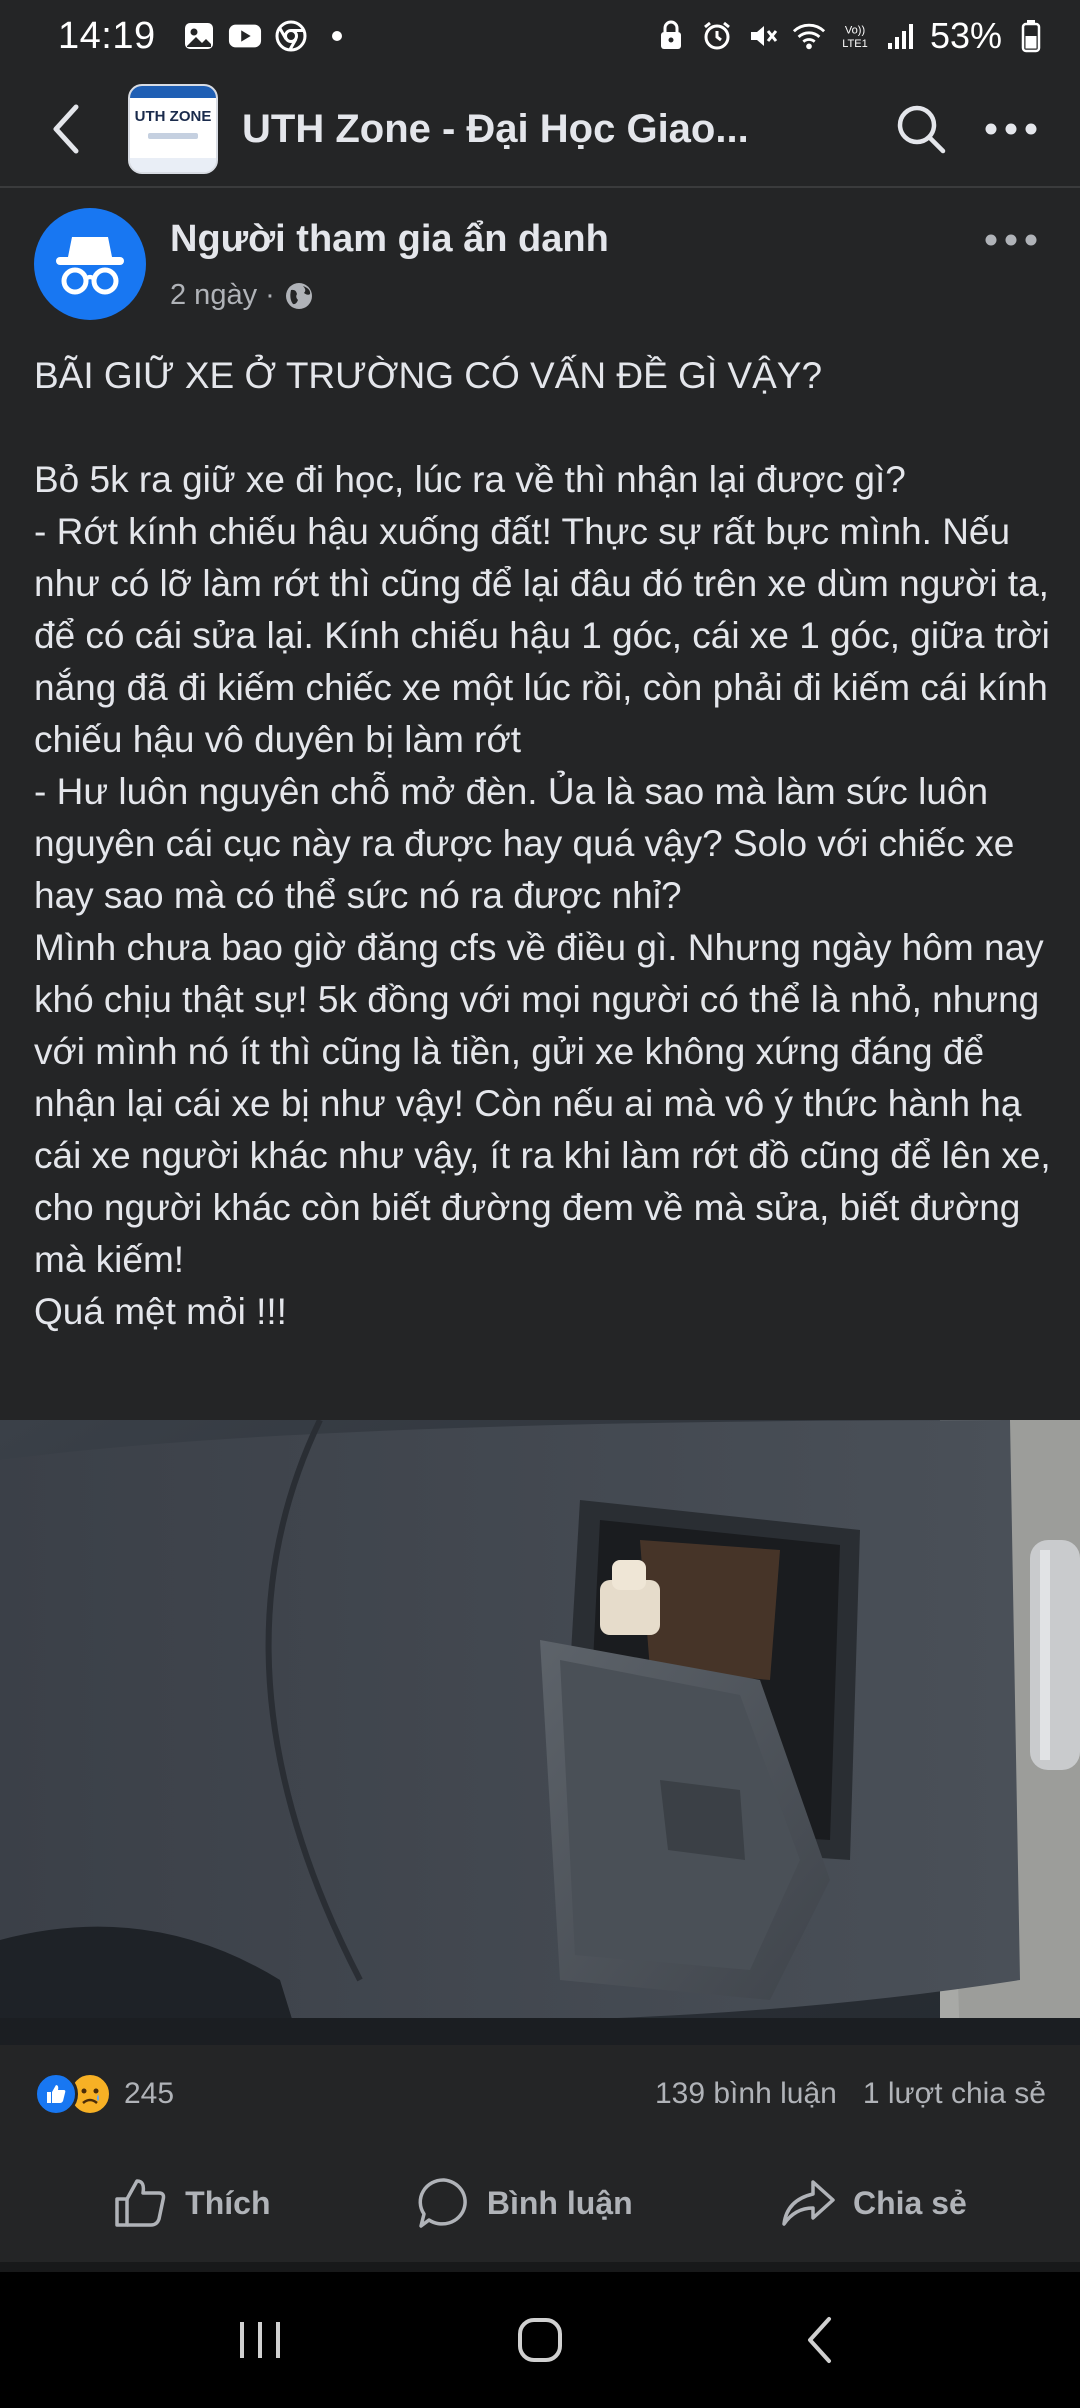 The height and width of the screenshot is (2408, 1080). I want to click on group-avatar-band, so click(173, 92).